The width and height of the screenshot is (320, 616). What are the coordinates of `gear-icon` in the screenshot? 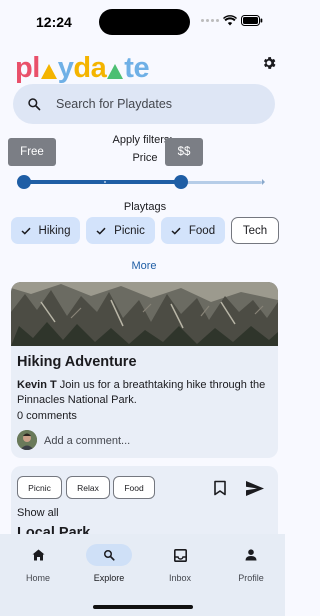 It's located at (269, 63).